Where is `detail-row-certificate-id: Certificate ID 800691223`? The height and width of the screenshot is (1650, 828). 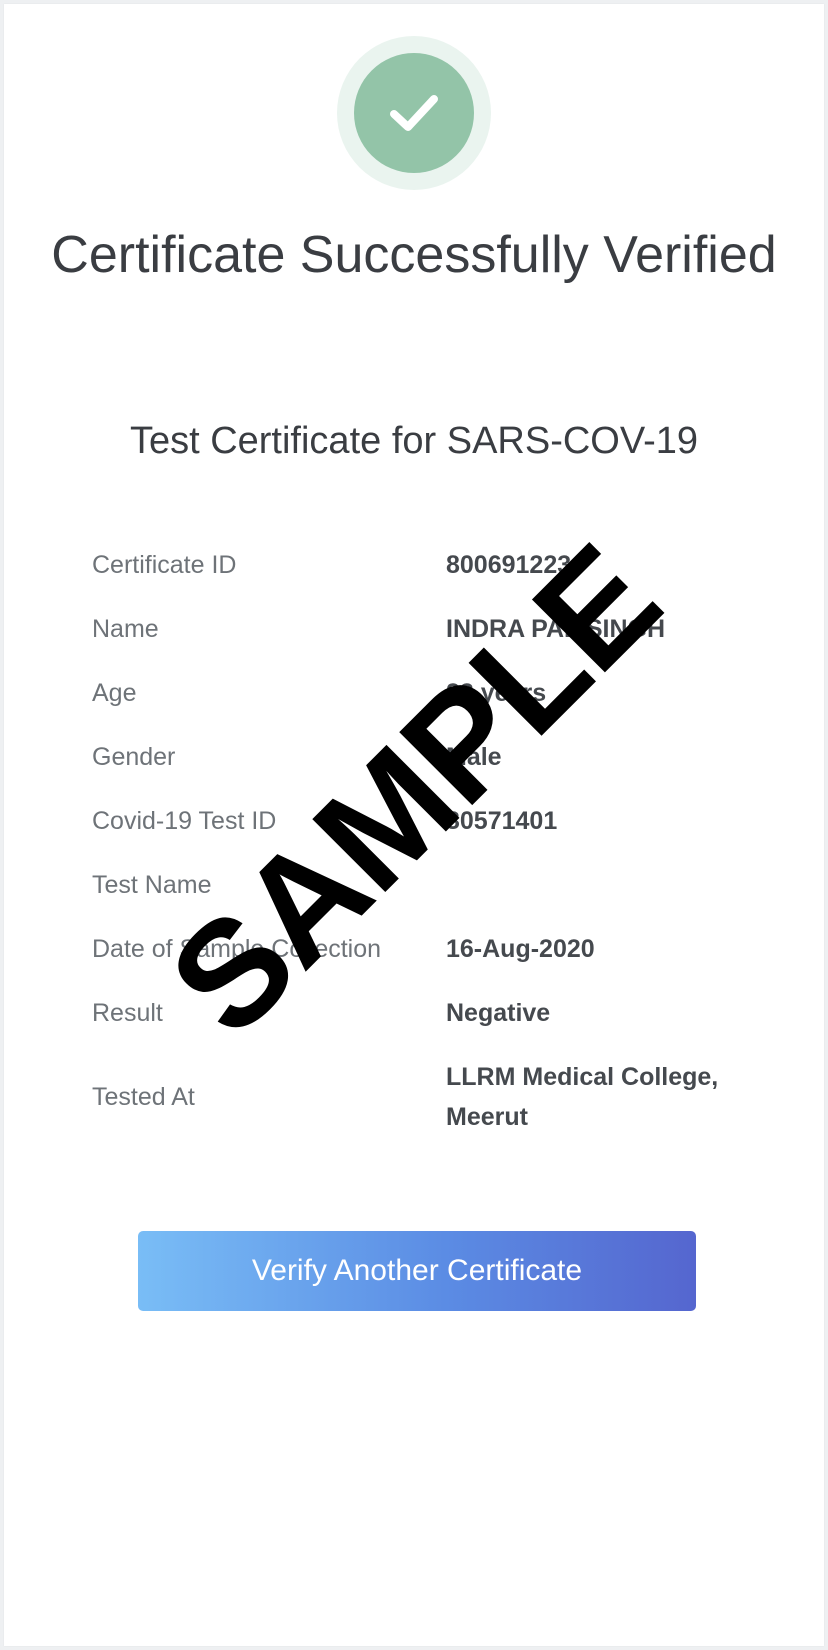
detail-row-certificate-id: Certificate ID 800691223 is located at coordinates (422, 565).